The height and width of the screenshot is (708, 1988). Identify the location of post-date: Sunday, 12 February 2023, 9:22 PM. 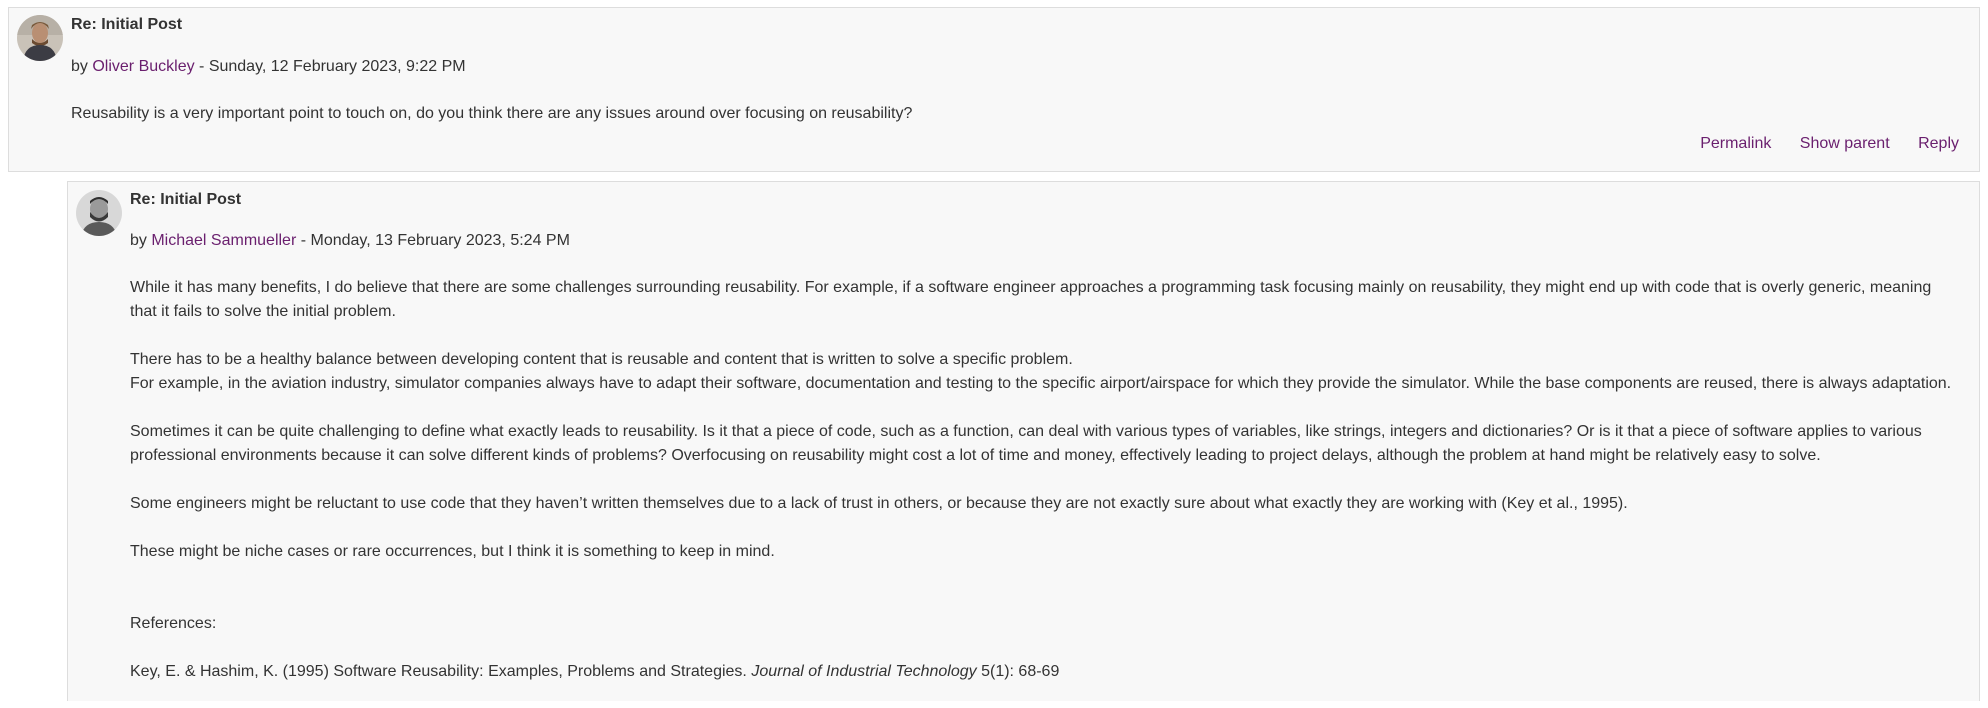
(337, 66).